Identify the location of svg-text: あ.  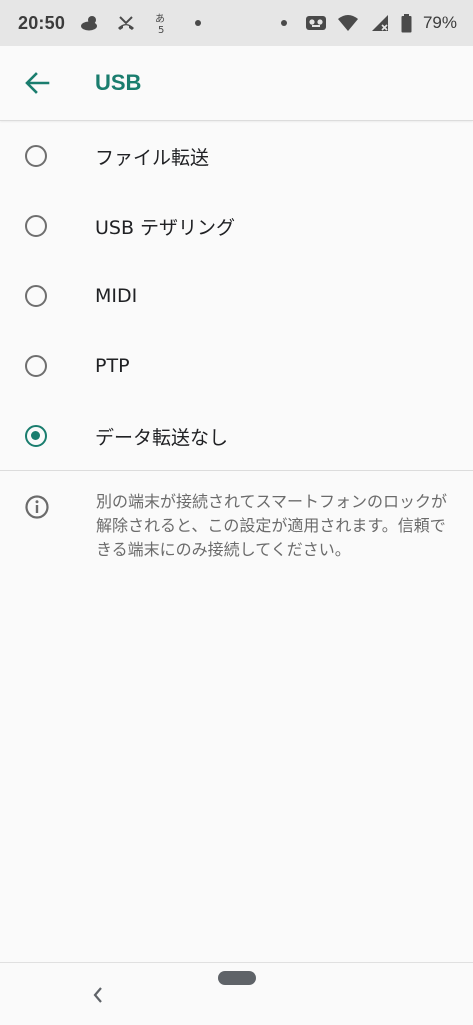
(160, 19).